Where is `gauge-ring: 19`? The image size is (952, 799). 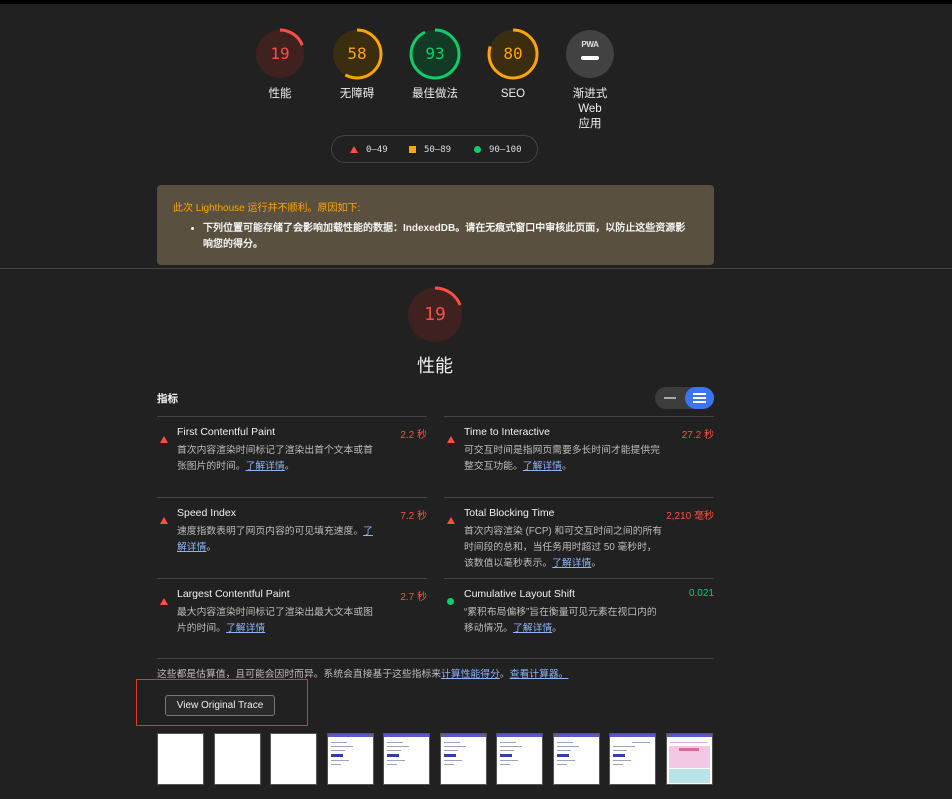
gauge-ring: 19 is located at coordinates (280, 54).